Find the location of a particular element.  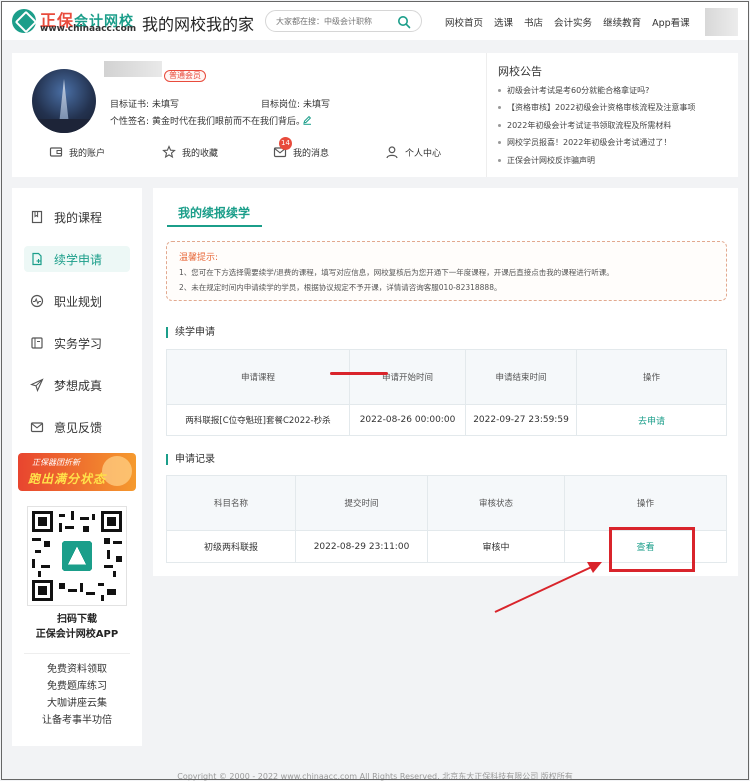

notebook-icon is located at coordinates (37, 343).